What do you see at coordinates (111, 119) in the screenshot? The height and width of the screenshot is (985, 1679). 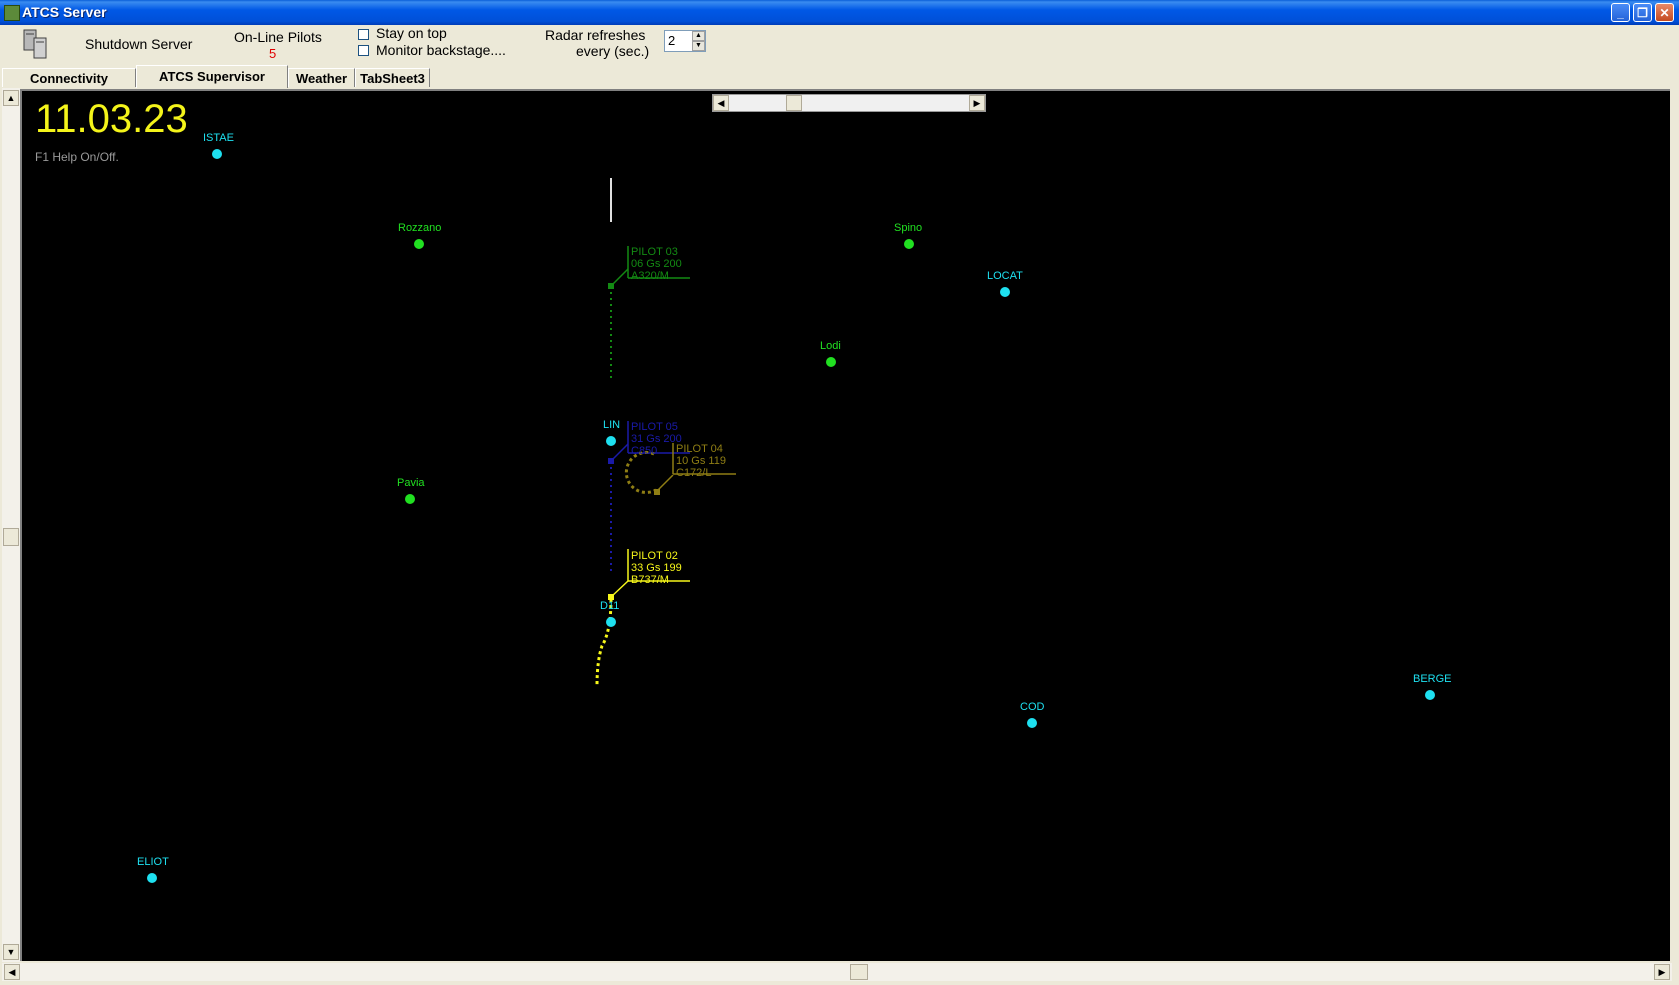 I see `radar-clock: 11.03.23` at bounding box center [111, 119].